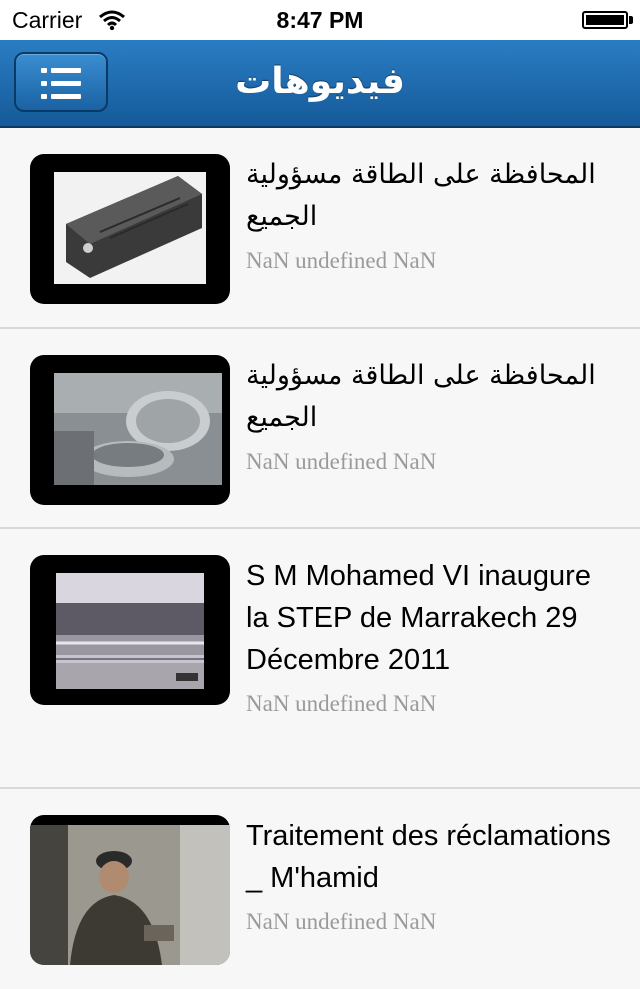 This screenshot has width=640, height=989. Describe the element at coordinates (605, 20) in the screenshot. I see `battery-icon` at that location.